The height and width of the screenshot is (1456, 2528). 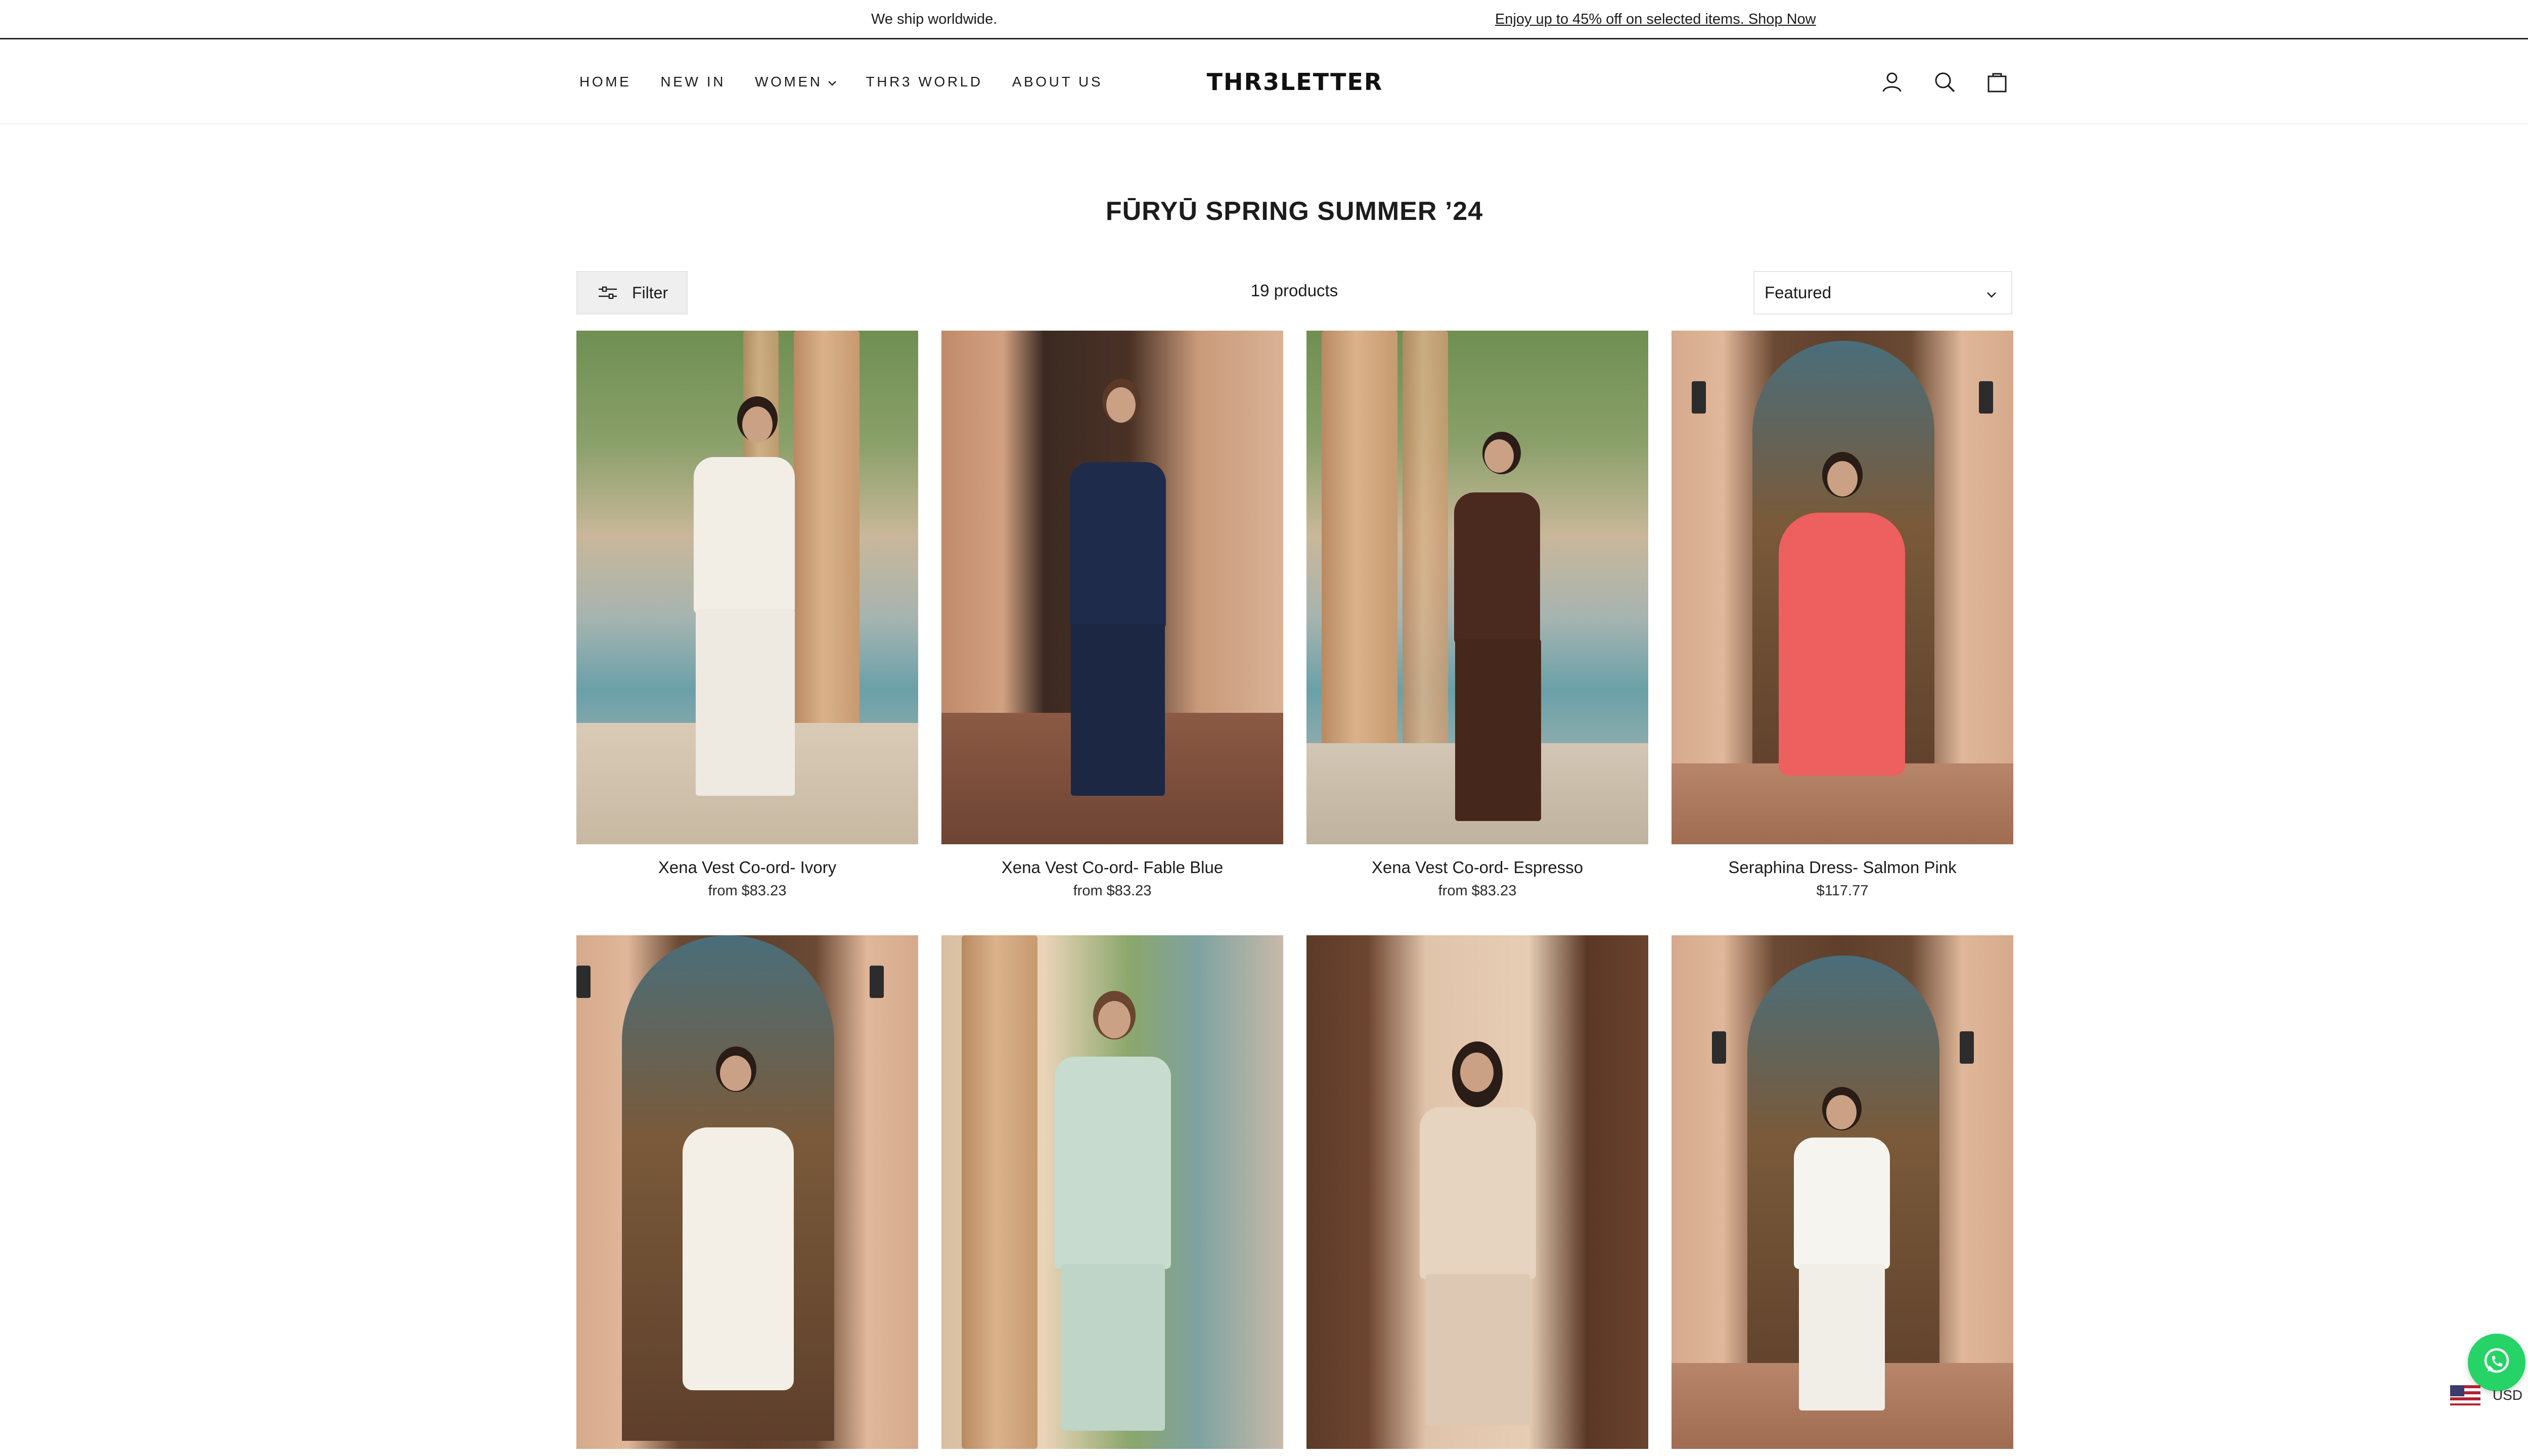 What do you see at coordinates (856, 81) in the screenshot?
I see `main-nav: HOME NEW IN WOMEN THR3 WORLD ABOUT US` at bounding box center [856, 81].